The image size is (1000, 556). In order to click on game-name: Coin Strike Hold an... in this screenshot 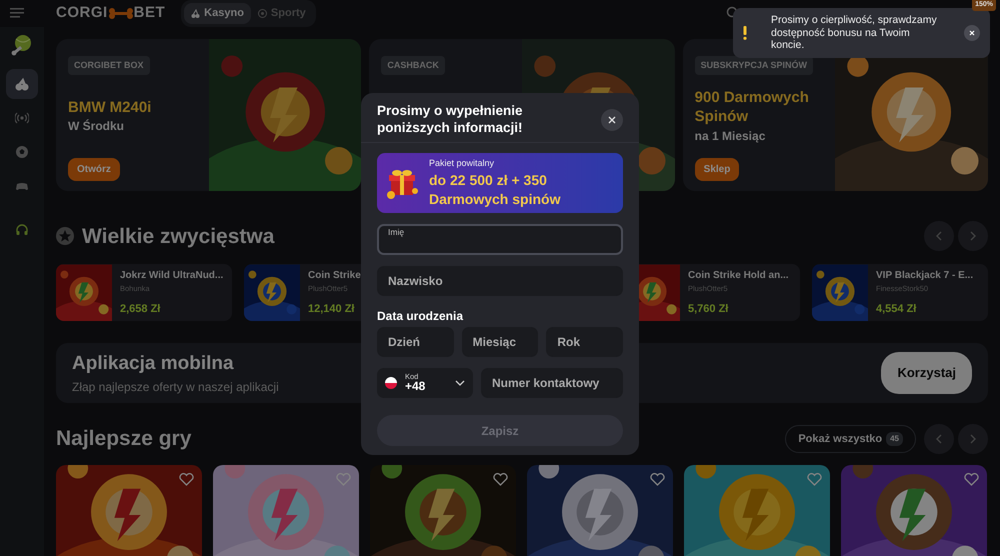, I will do `click(738, 276)`.